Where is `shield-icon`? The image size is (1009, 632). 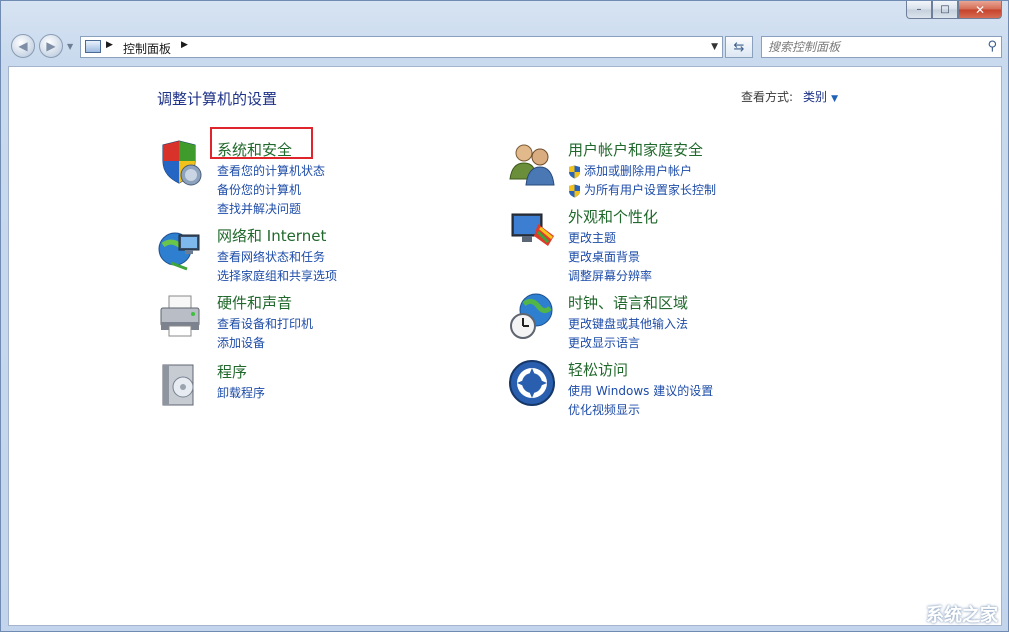 shield-icon is located at coordinates (181, 163).